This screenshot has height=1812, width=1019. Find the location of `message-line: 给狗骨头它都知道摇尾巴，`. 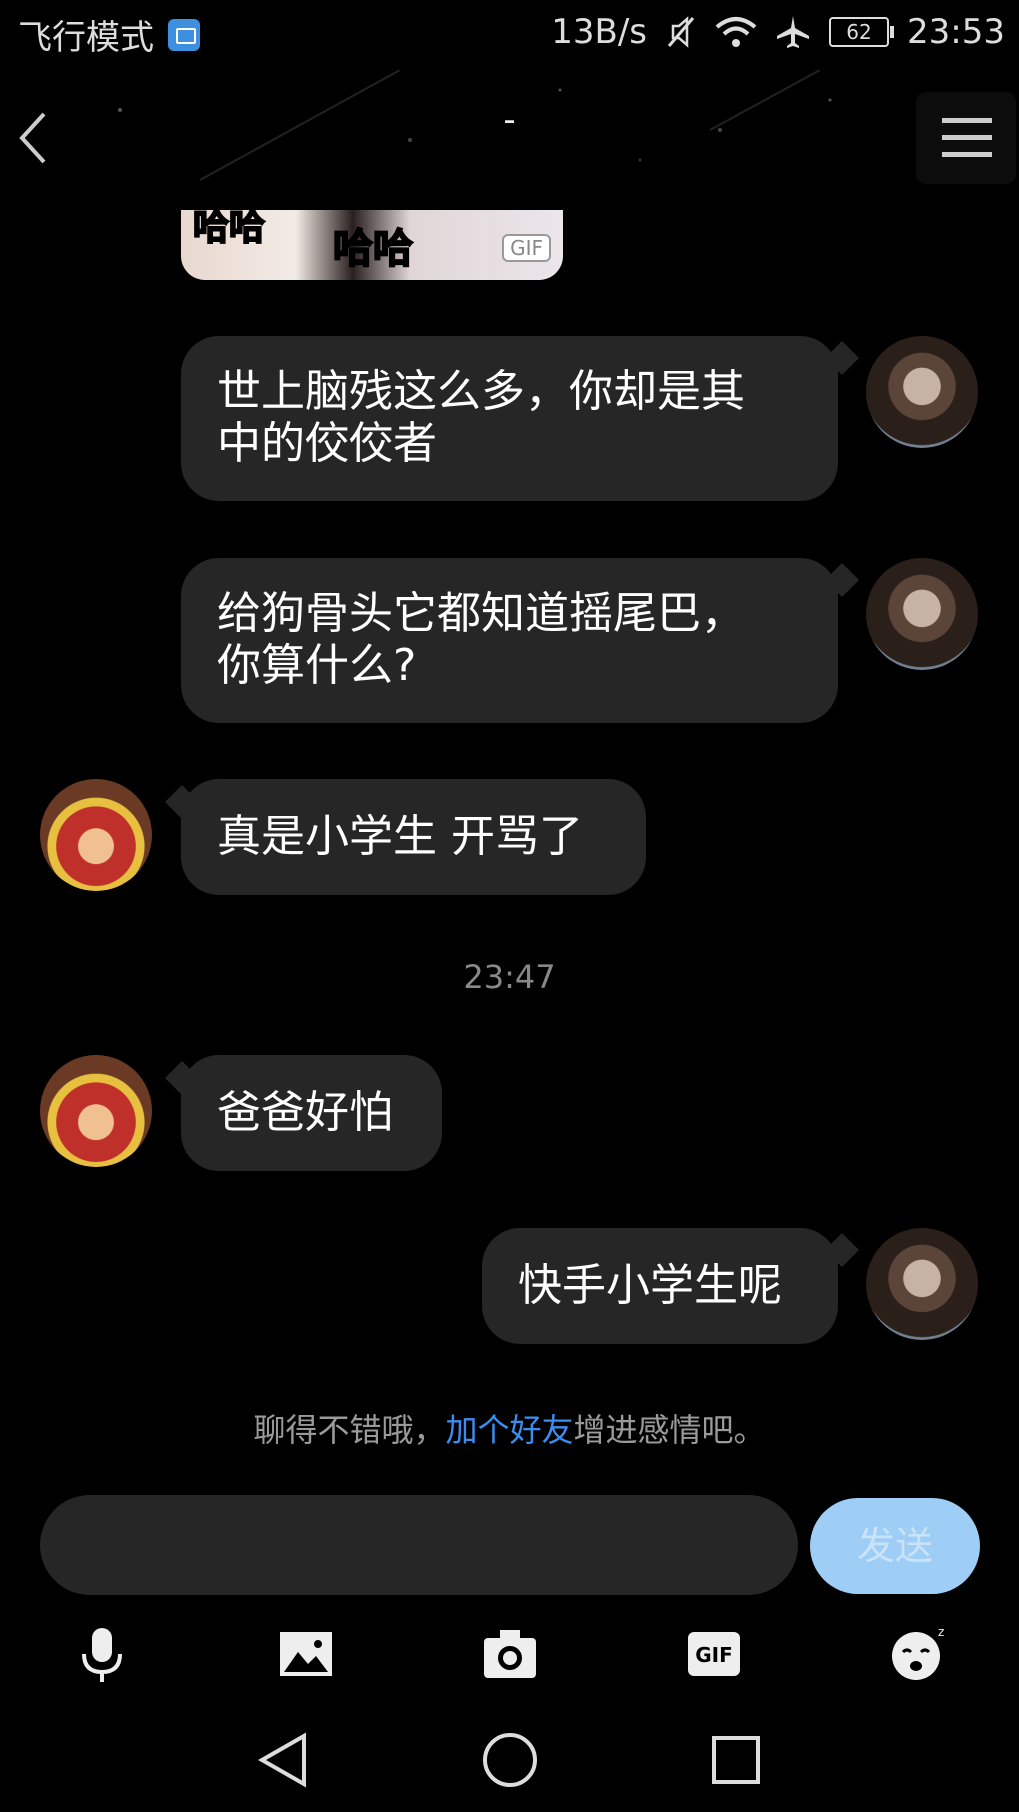

message-line: 给狗骨头它都知道摇尾巴， is located at coordinates (481, 613).